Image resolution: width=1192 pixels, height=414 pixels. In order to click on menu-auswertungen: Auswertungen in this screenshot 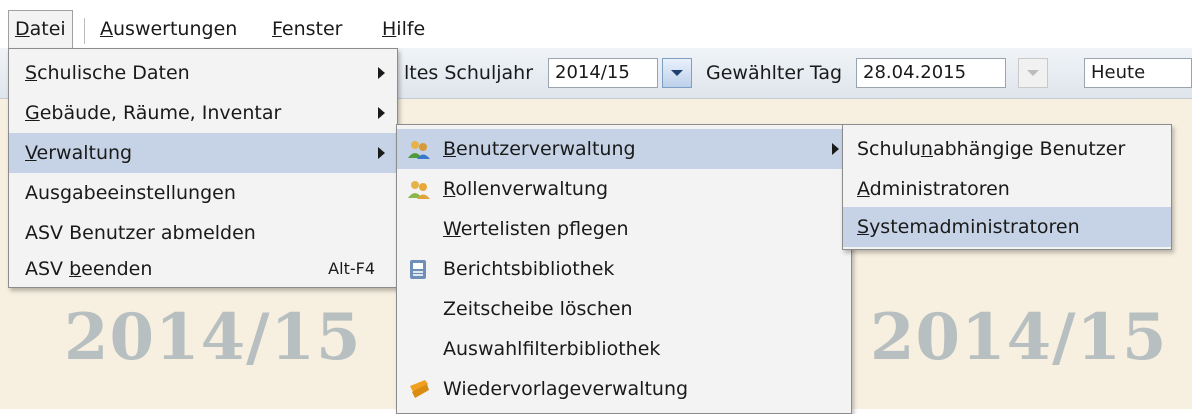, I will do `click(168, 29)`.